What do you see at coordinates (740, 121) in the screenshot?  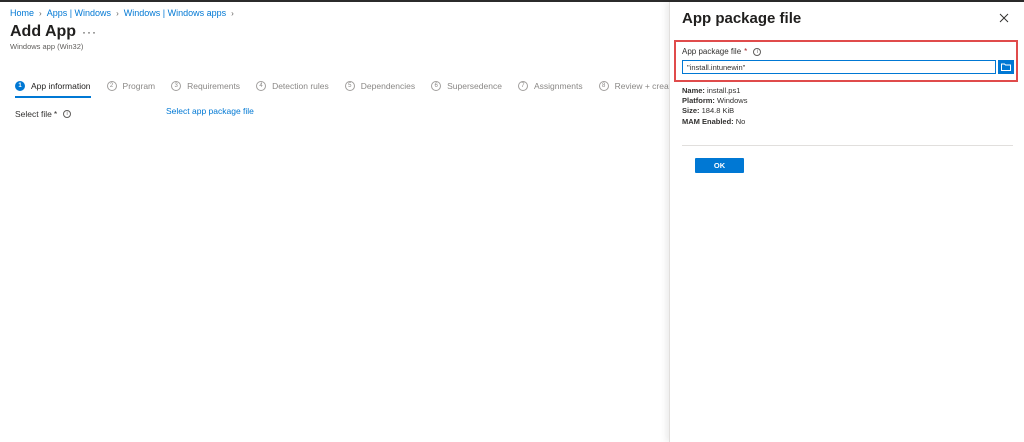 I see `mam-value: No` at bounding box center [740, 121].